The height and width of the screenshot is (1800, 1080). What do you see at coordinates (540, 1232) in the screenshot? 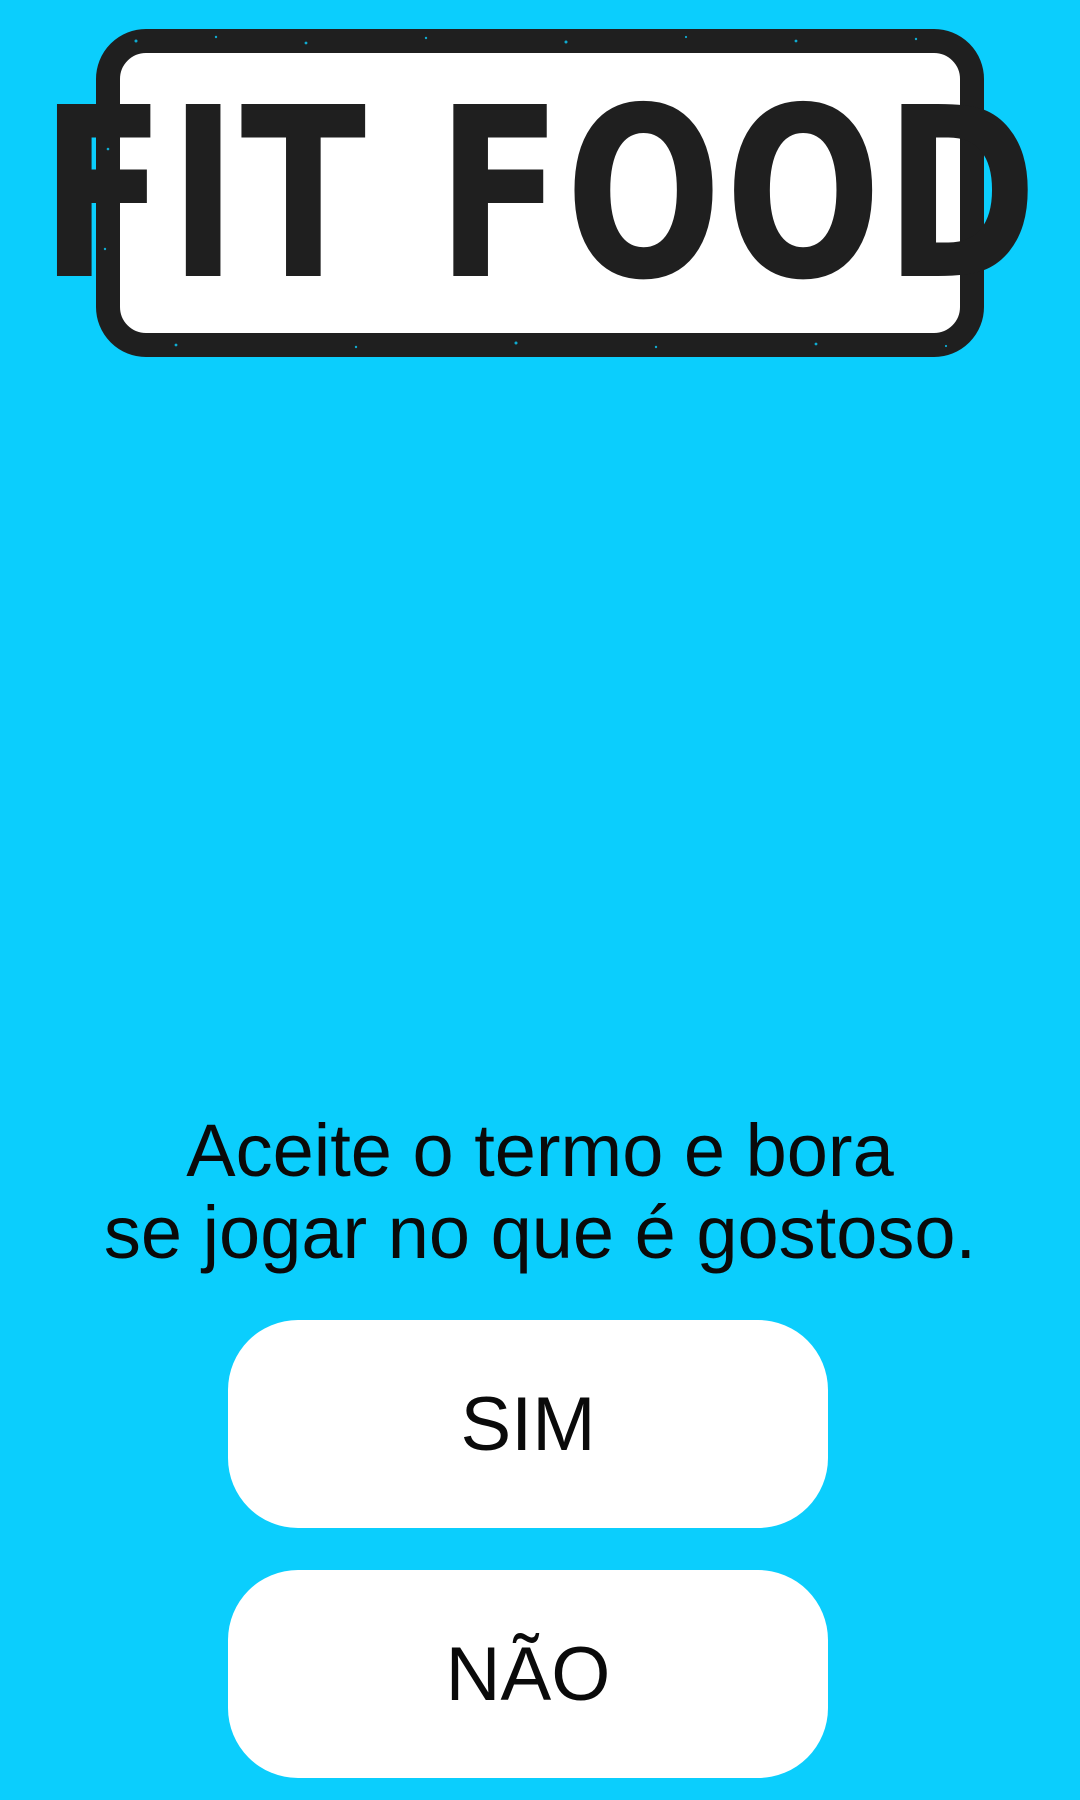
I see `terms-line-2: se jogar no que é gostoso.` at bounding box center [540, 1232].